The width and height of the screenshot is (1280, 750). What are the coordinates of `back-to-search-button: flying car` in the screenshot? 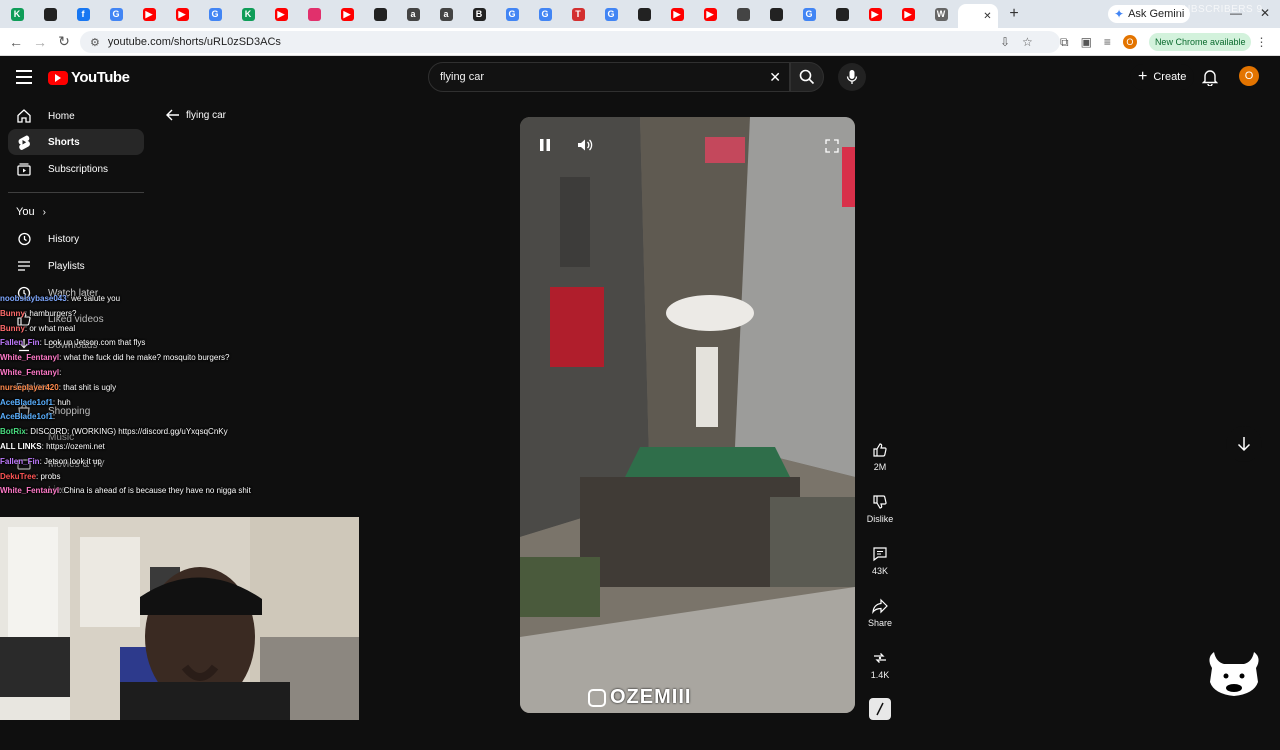 It's located at (196, 115).